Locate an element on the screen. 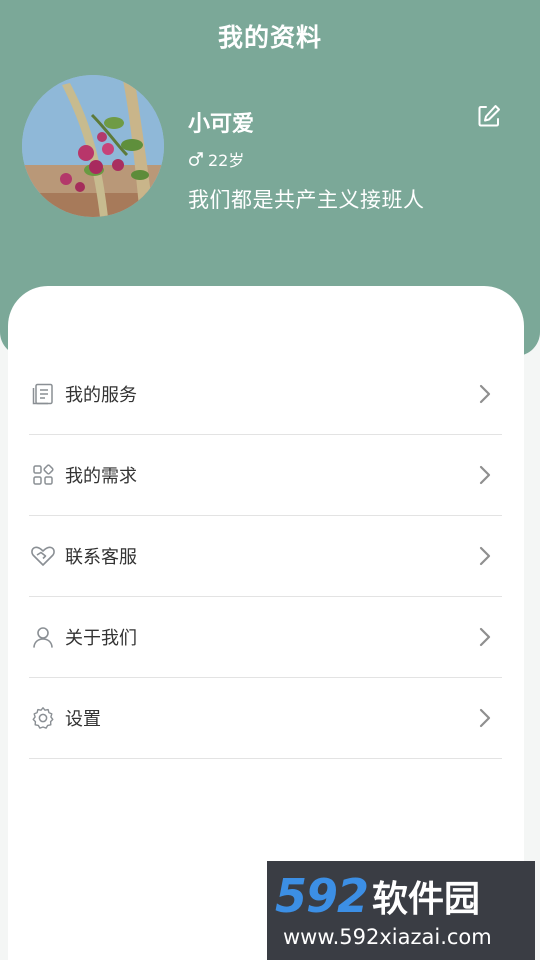  male-gender-icon is located at coordinates (196, 159).